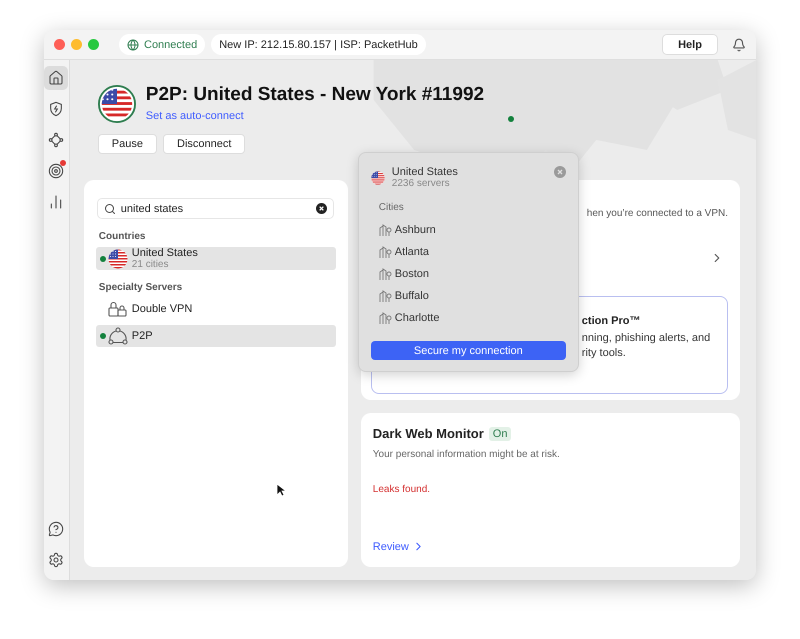 Image resolution: width=800 pixels, height=639 pixels. Describe the element at coordinates (657, 213) in the screenshot. I see `card-text: hen you’re connected to a VPN.` at that location.